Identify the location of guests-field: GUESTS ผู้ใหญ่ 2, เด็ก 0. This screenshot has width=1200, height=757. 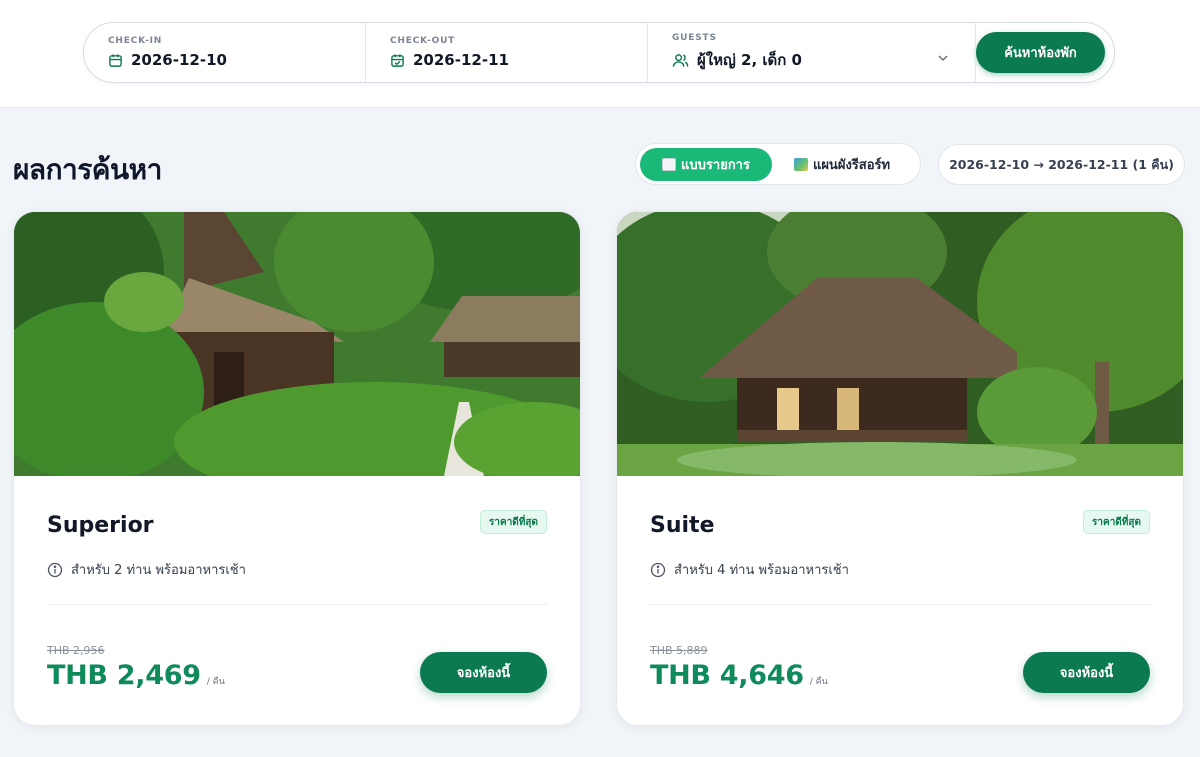
(812, 52).